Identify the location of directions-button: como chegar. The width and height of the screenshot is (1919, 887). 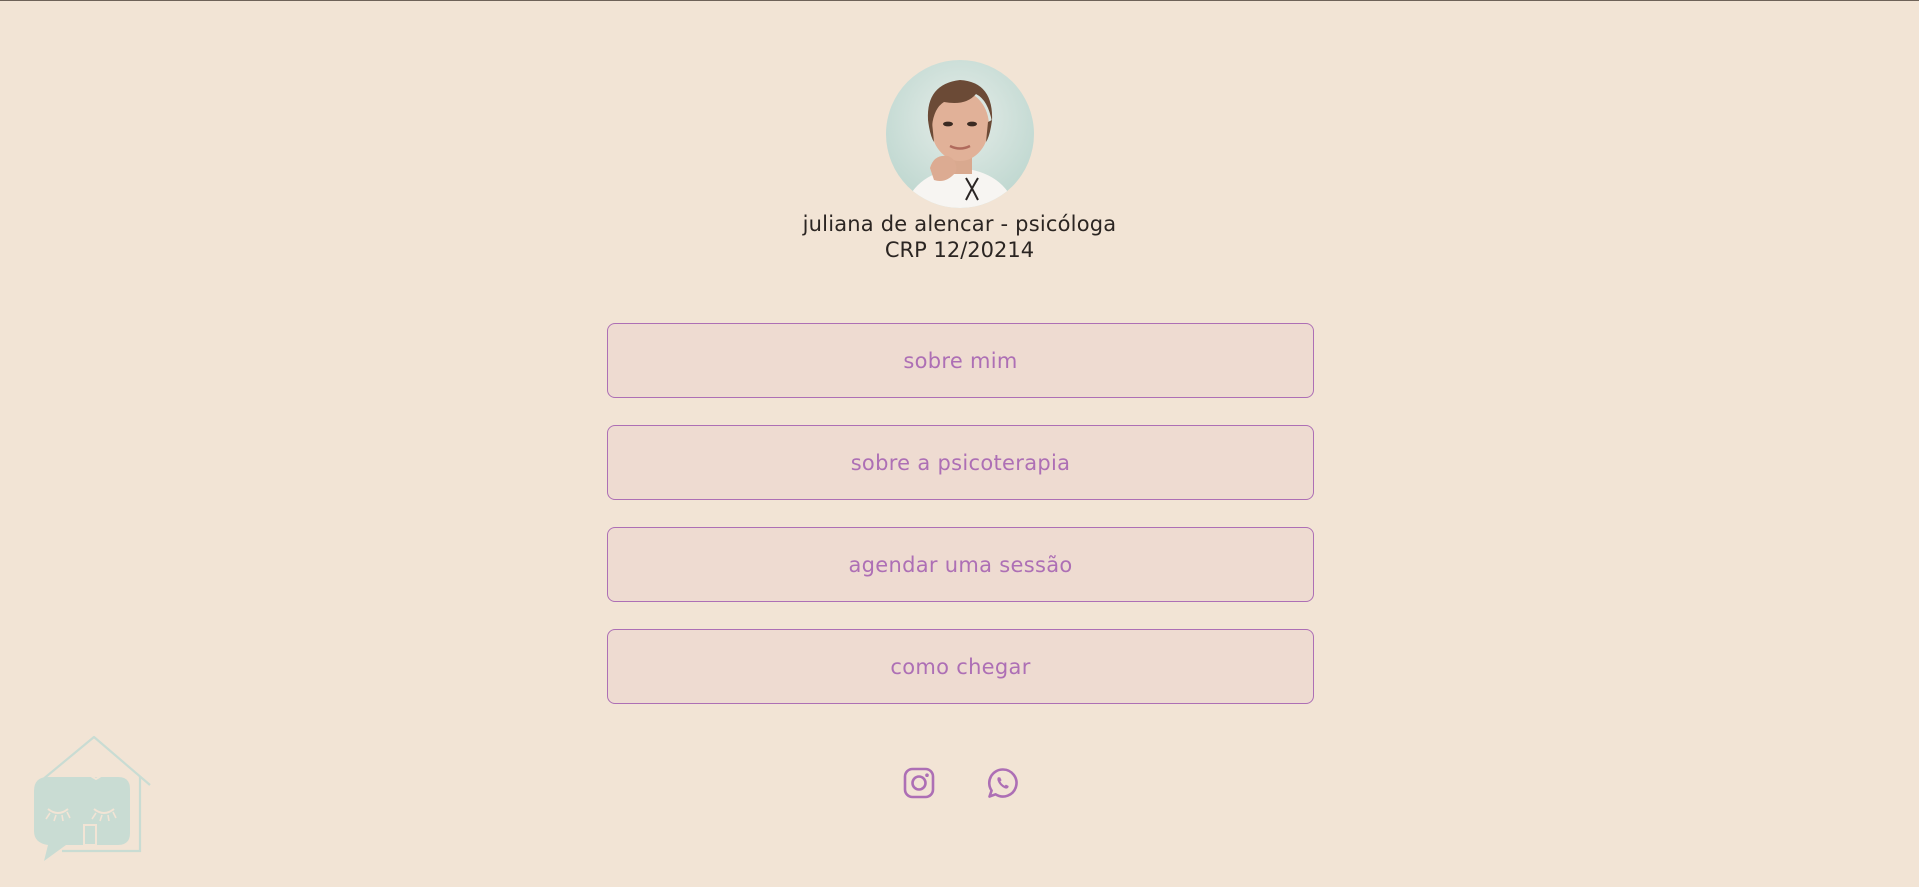
(960, 666).